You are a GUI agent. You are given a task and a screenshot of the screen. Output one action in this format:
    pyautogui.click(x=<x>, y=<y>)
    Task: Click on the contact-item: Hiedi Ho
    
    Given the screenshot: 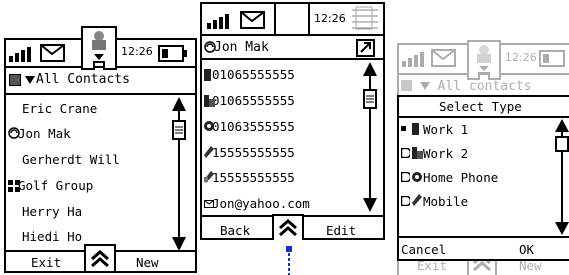 What is the action you would take?
    pyautogui.click(x=52, y=236)
    